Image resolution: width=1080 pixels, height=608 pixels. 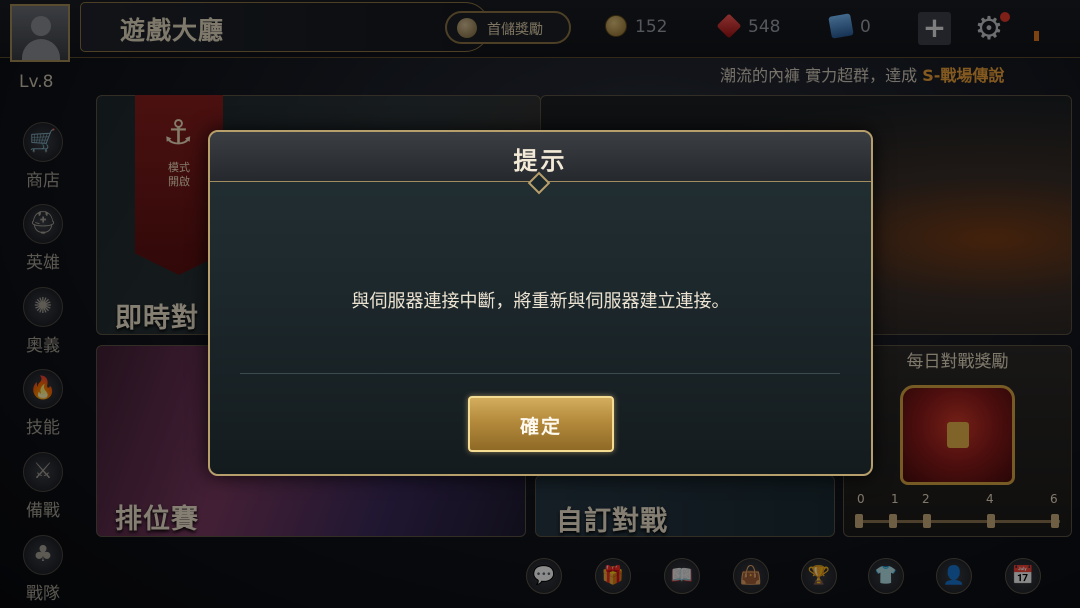 What do you see at coordinates (540, 373) in the screenshot?
I see `dialog-divider` at bounding box center [540, 373].